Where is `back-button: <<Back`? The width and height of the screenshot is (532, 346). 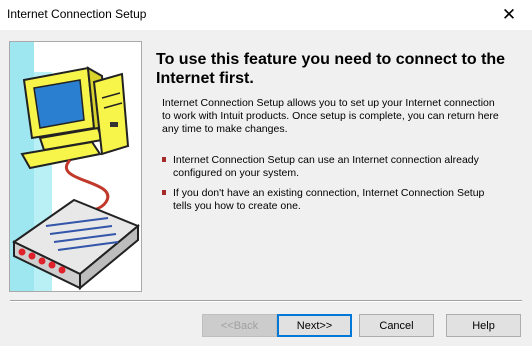 back-button: <<Back is located at coordinates (239, 325).